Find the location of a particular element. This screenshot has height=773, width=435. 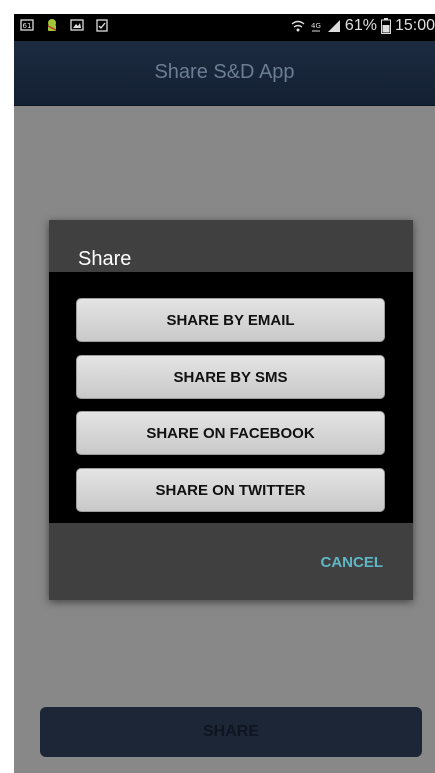

dialog-title: Share is located at coordinates (105, 259).